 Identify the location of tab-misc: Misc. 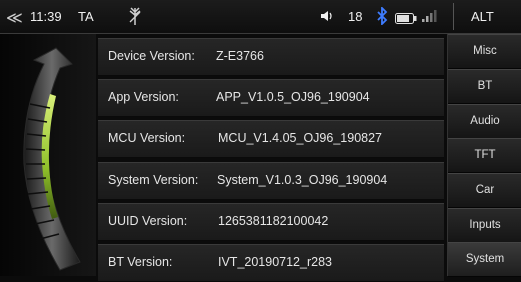
(484, 51).